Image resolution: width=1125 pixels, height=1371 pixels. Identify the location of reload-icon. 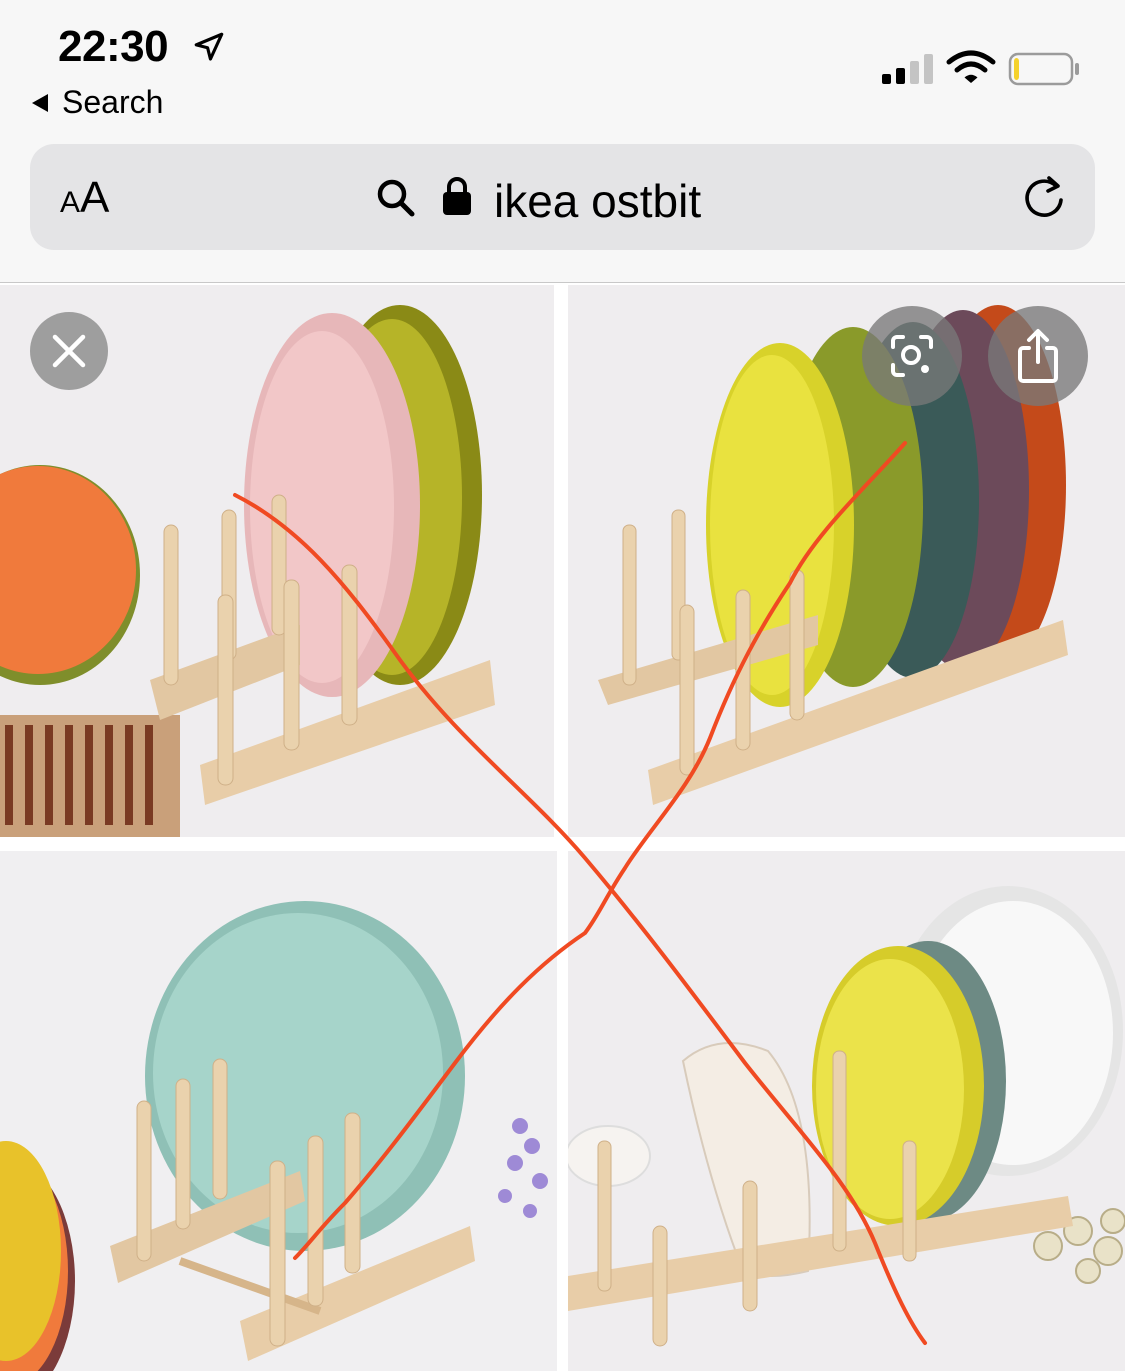
(1044, 198).